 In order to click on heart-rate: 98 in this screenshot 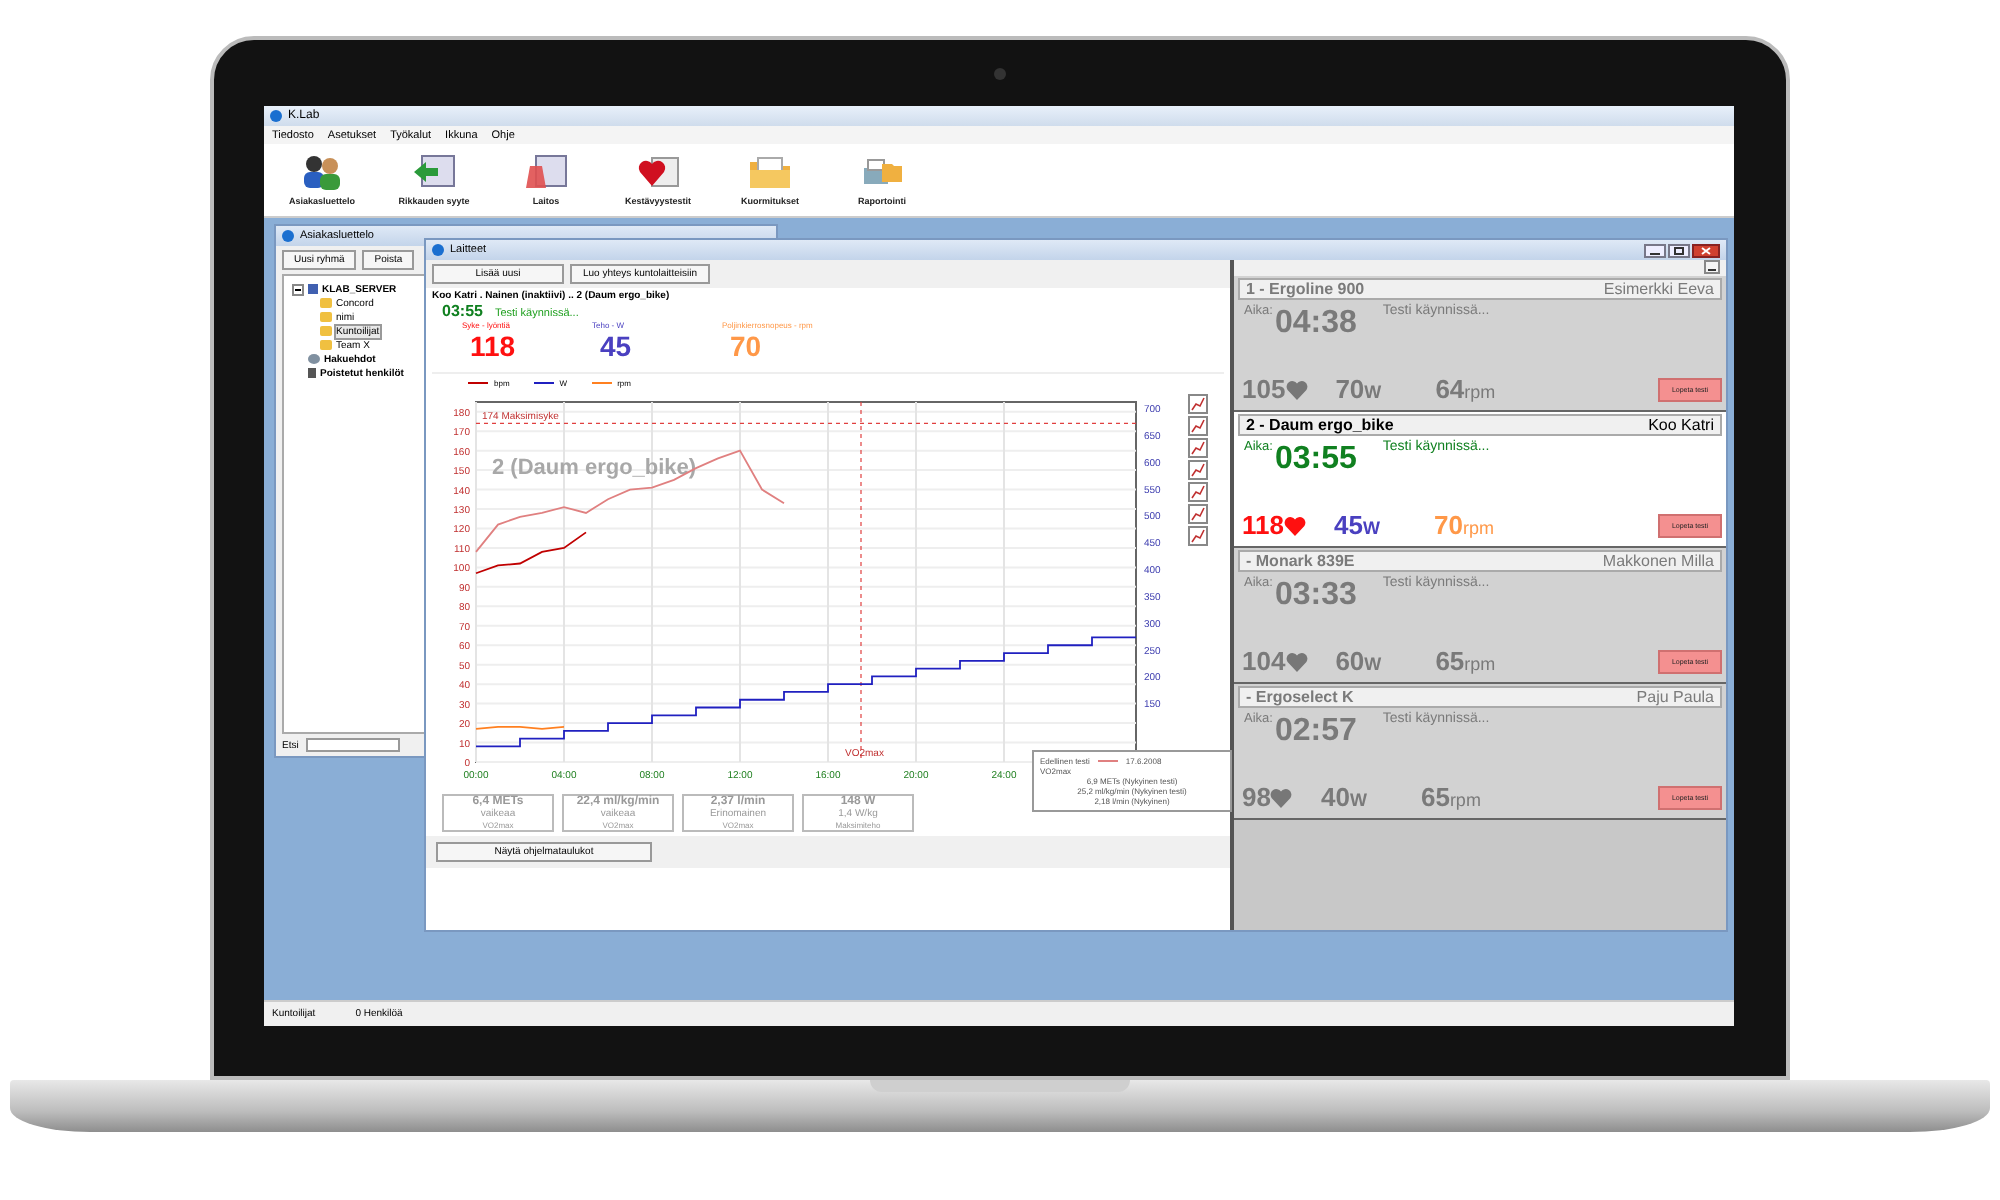, I will do `click(1256, 797)`.